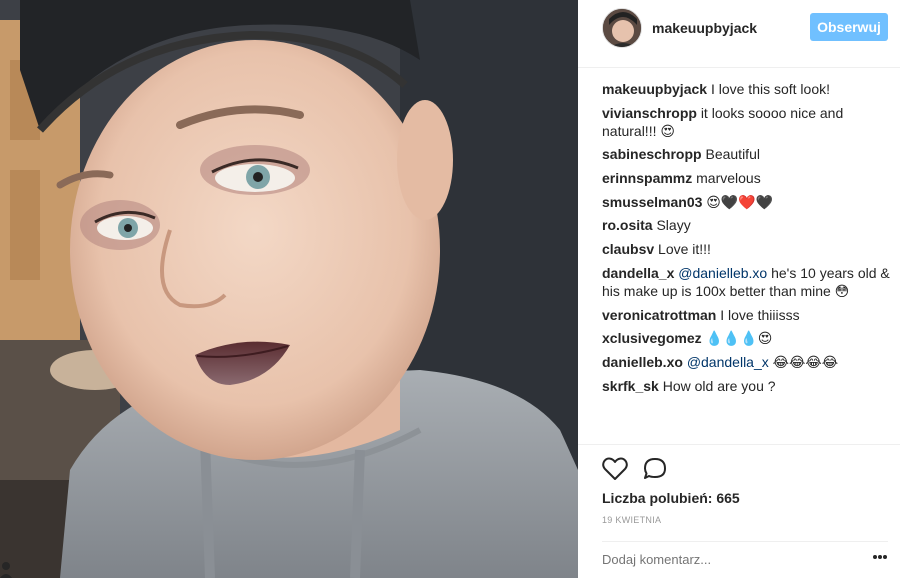 This screenshot has height=578, width=900. I want to click on comment-item: erinnspammz marvelous, so click(747, 178).